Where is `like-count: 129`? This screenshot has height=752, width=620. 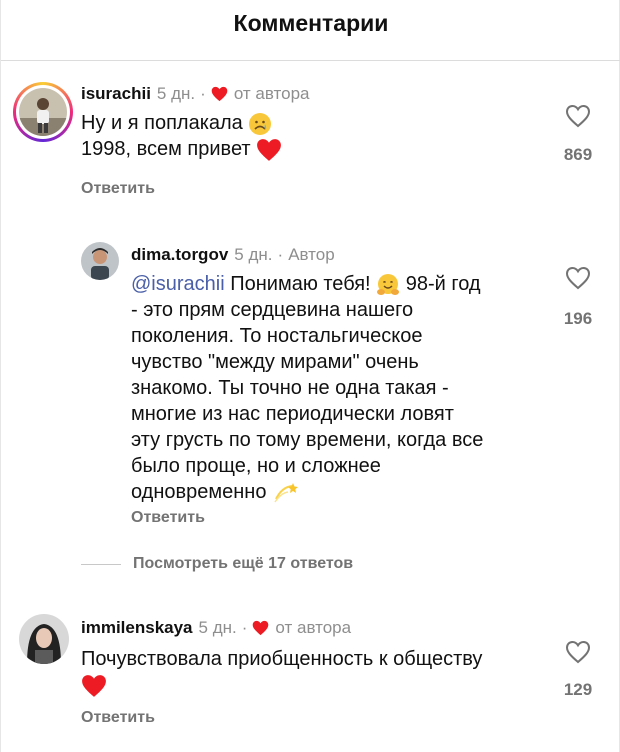 like-count: 129 is located at coordinates (578, 689).